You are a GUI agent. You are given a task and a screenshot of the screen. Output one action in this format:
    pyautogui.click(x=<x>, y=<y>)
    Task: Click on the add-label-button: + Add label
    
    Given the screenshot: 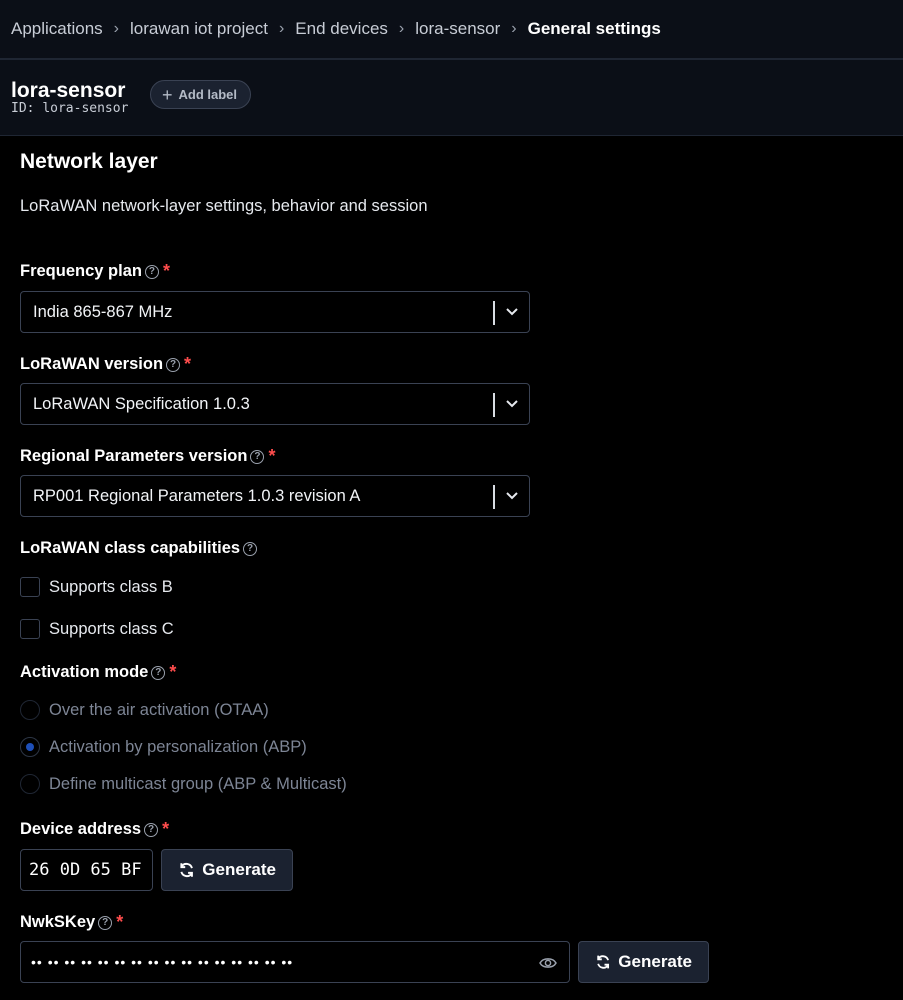 What is the action you would take?
    pyautogui.click(x=201, y=94)
    